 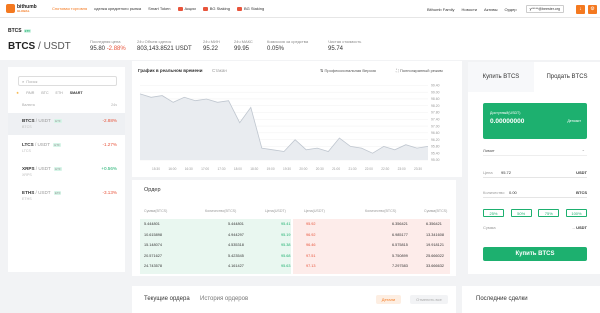 What do you see at coordinates (494, 192) in the screenshot?
I see `quantity-label: Количество` at bounding box center [494, 192].